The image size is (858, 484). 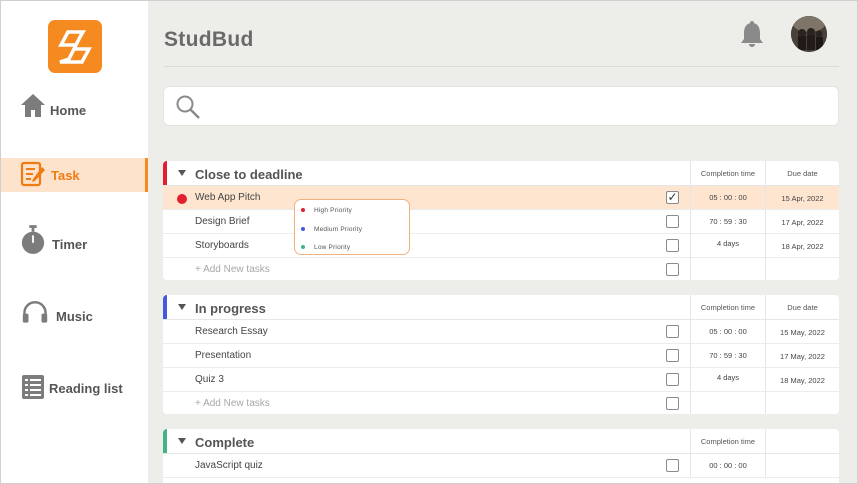 I want to click on priority-option-medium: Medium Priority, so click(x=331, y=229).